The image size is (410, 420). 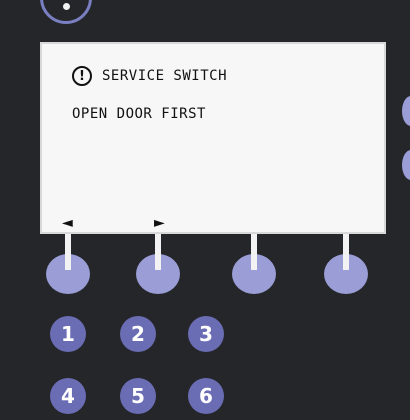 I want to click on softkey-3-stem, so click(x=254, y=252).